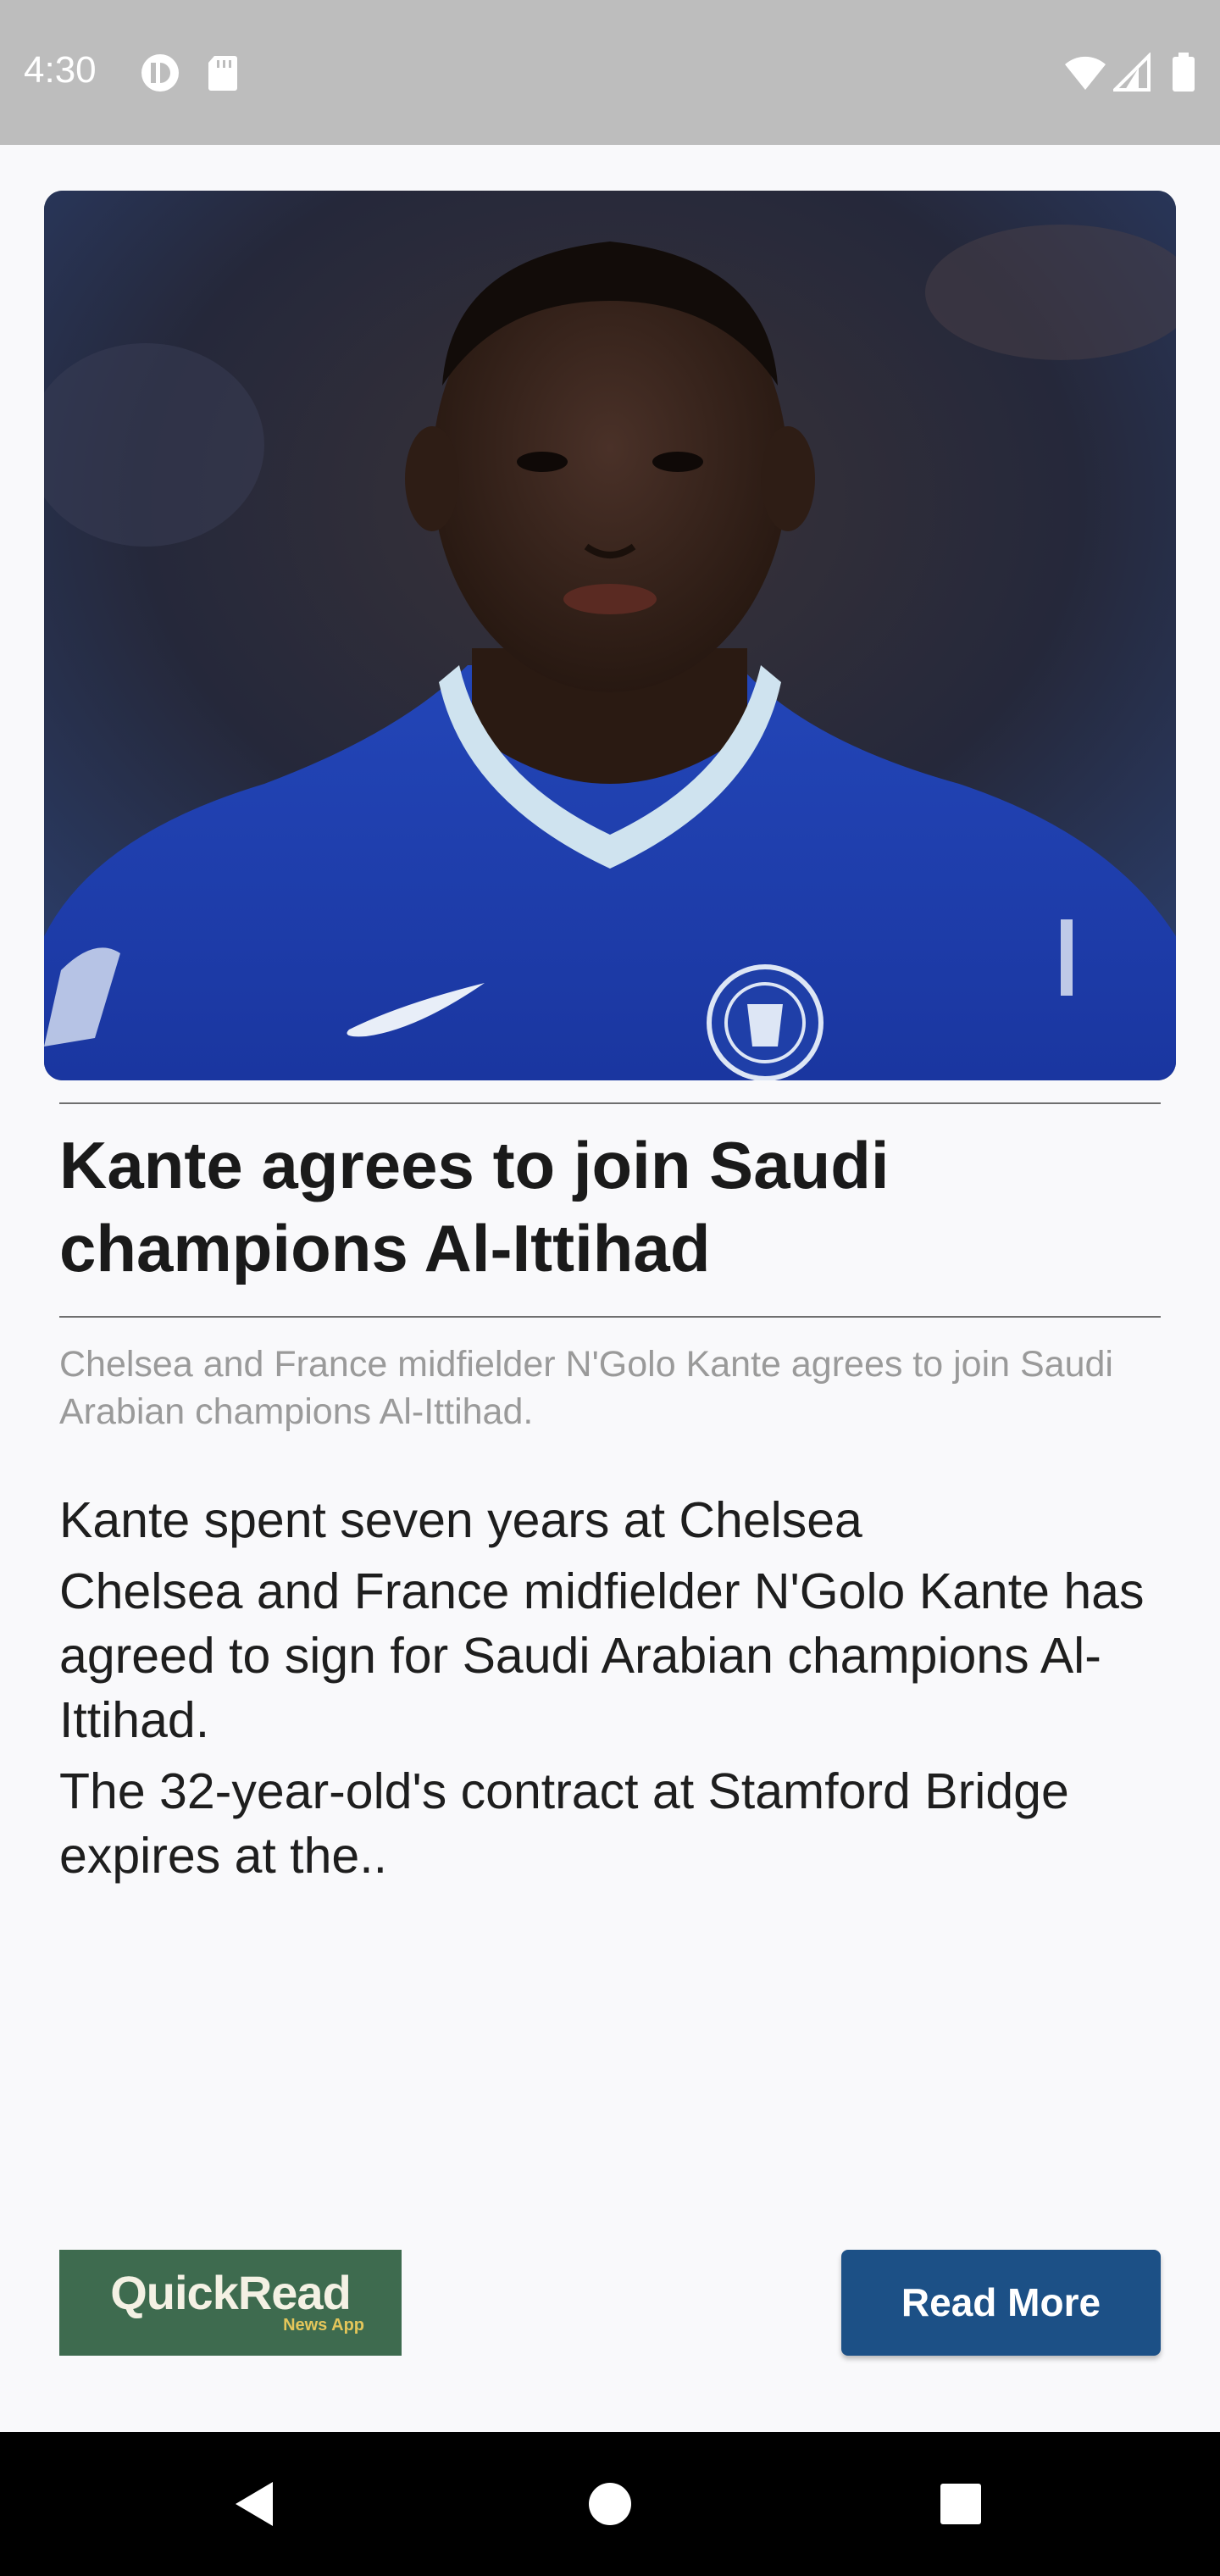  I want to click on navigation-bar, so click(610, 2504).